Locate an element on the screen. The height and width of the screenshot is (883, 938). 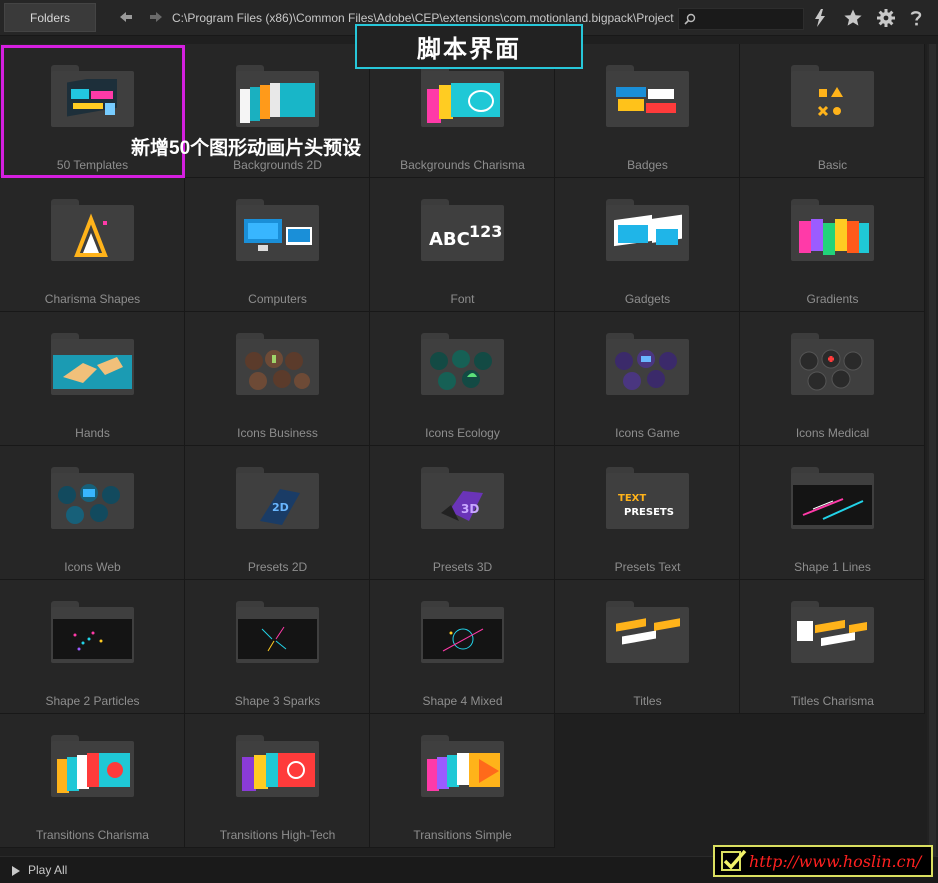
folder-item: Hands is located at coordinates (92, 379).